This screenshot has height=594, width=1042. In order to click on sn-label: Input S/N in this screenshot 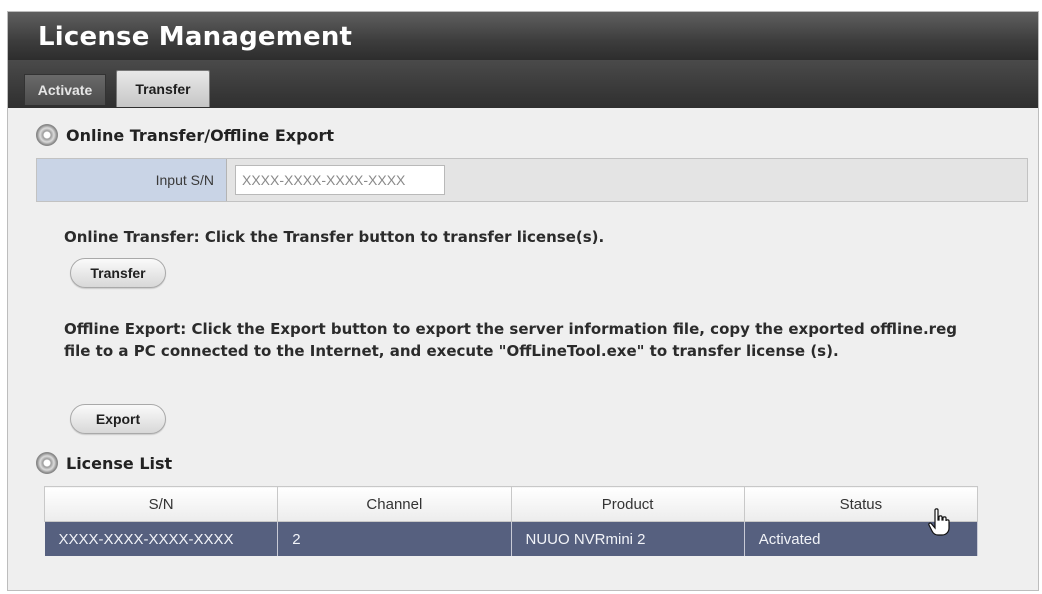, I will do `click(132, 180)`.